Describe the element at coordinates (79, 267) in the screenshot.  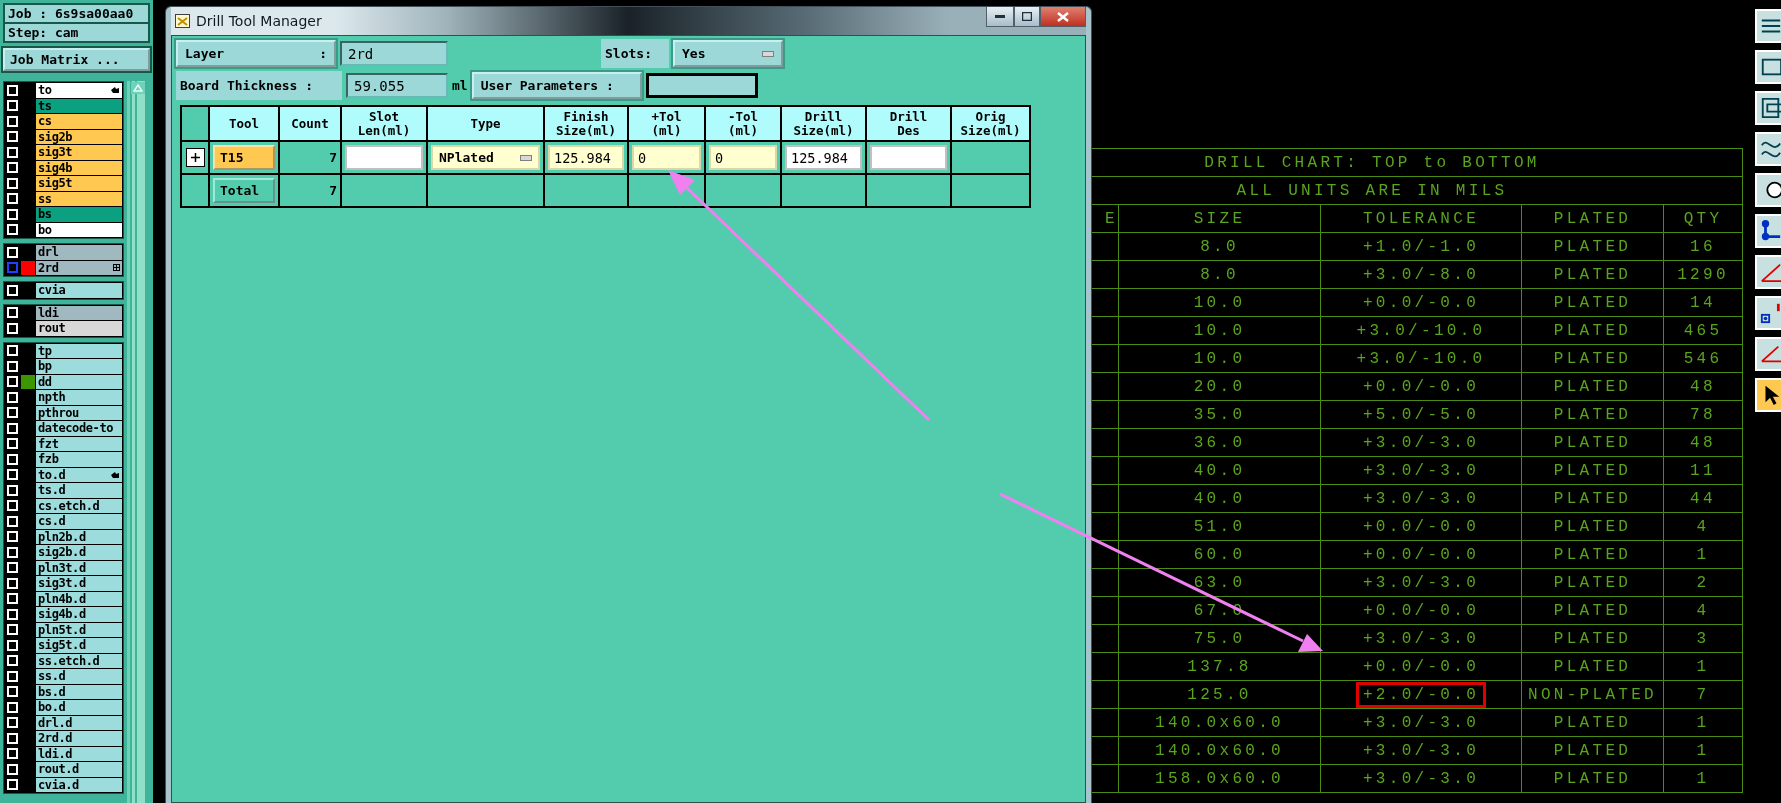
I see `layer-item: 2rd` at that location.